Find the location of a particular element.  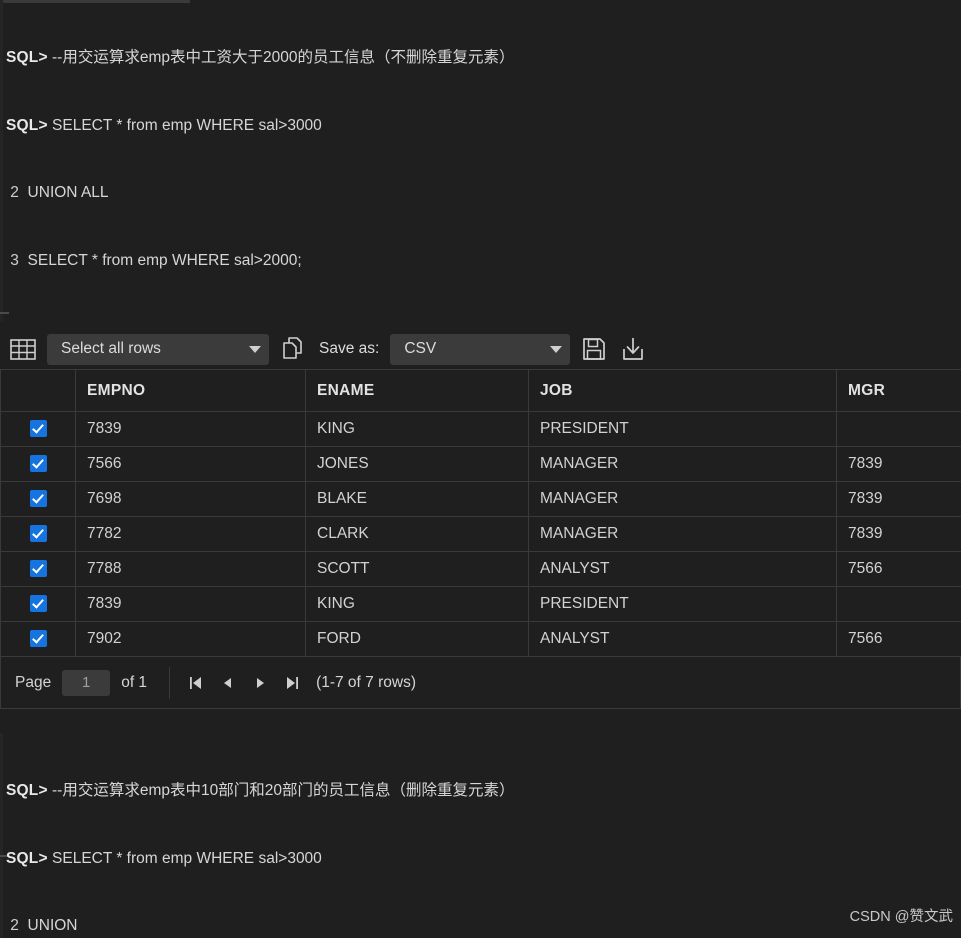

cell-empno: 7788 is located at coordinates (190, 569).